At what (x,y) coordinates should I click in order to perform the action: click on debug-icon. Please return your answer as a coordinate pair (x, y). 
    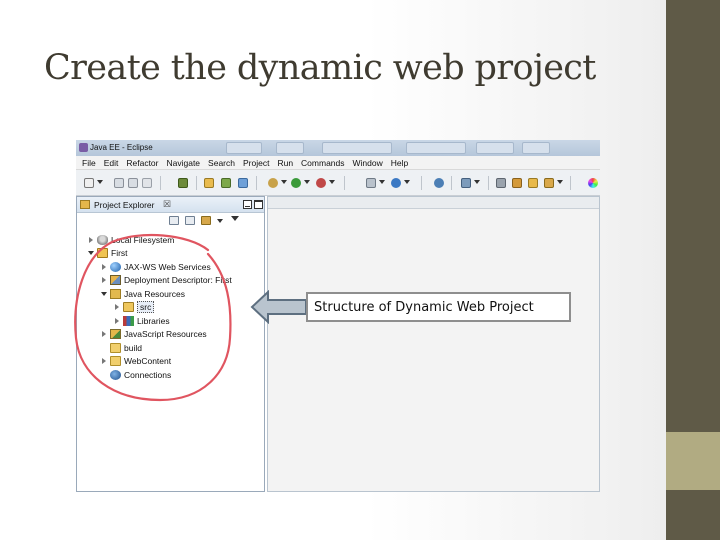
    Looking at the image, I should click on (273, 183).